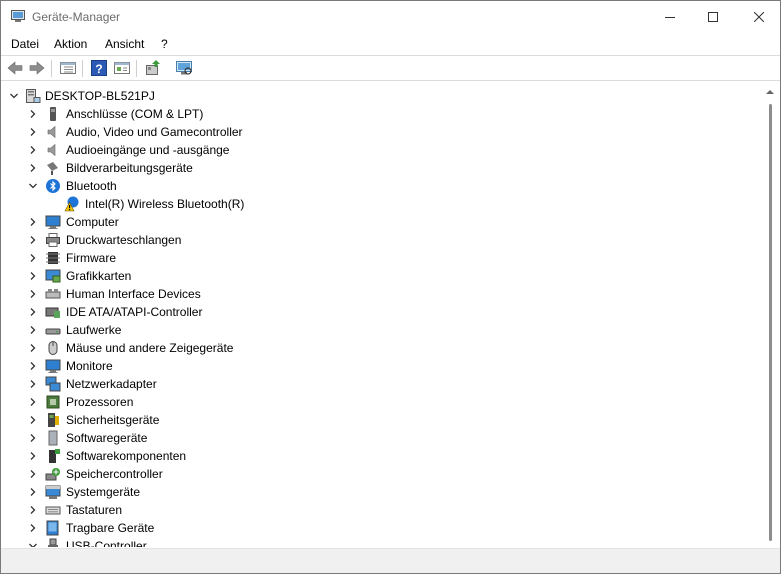 This screenshot has height=574, width=781. I want to click on tree-item-label: Computer, so click(92, 222).